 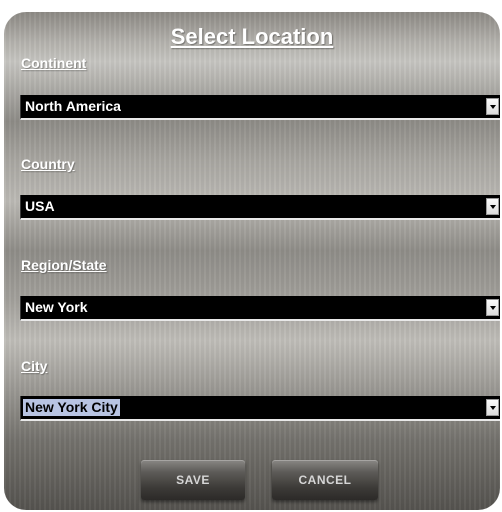 What do you see at coordinates (260, 107) in the screenshot?
I see `continent-select: North America` at bounding box center [260, 107].